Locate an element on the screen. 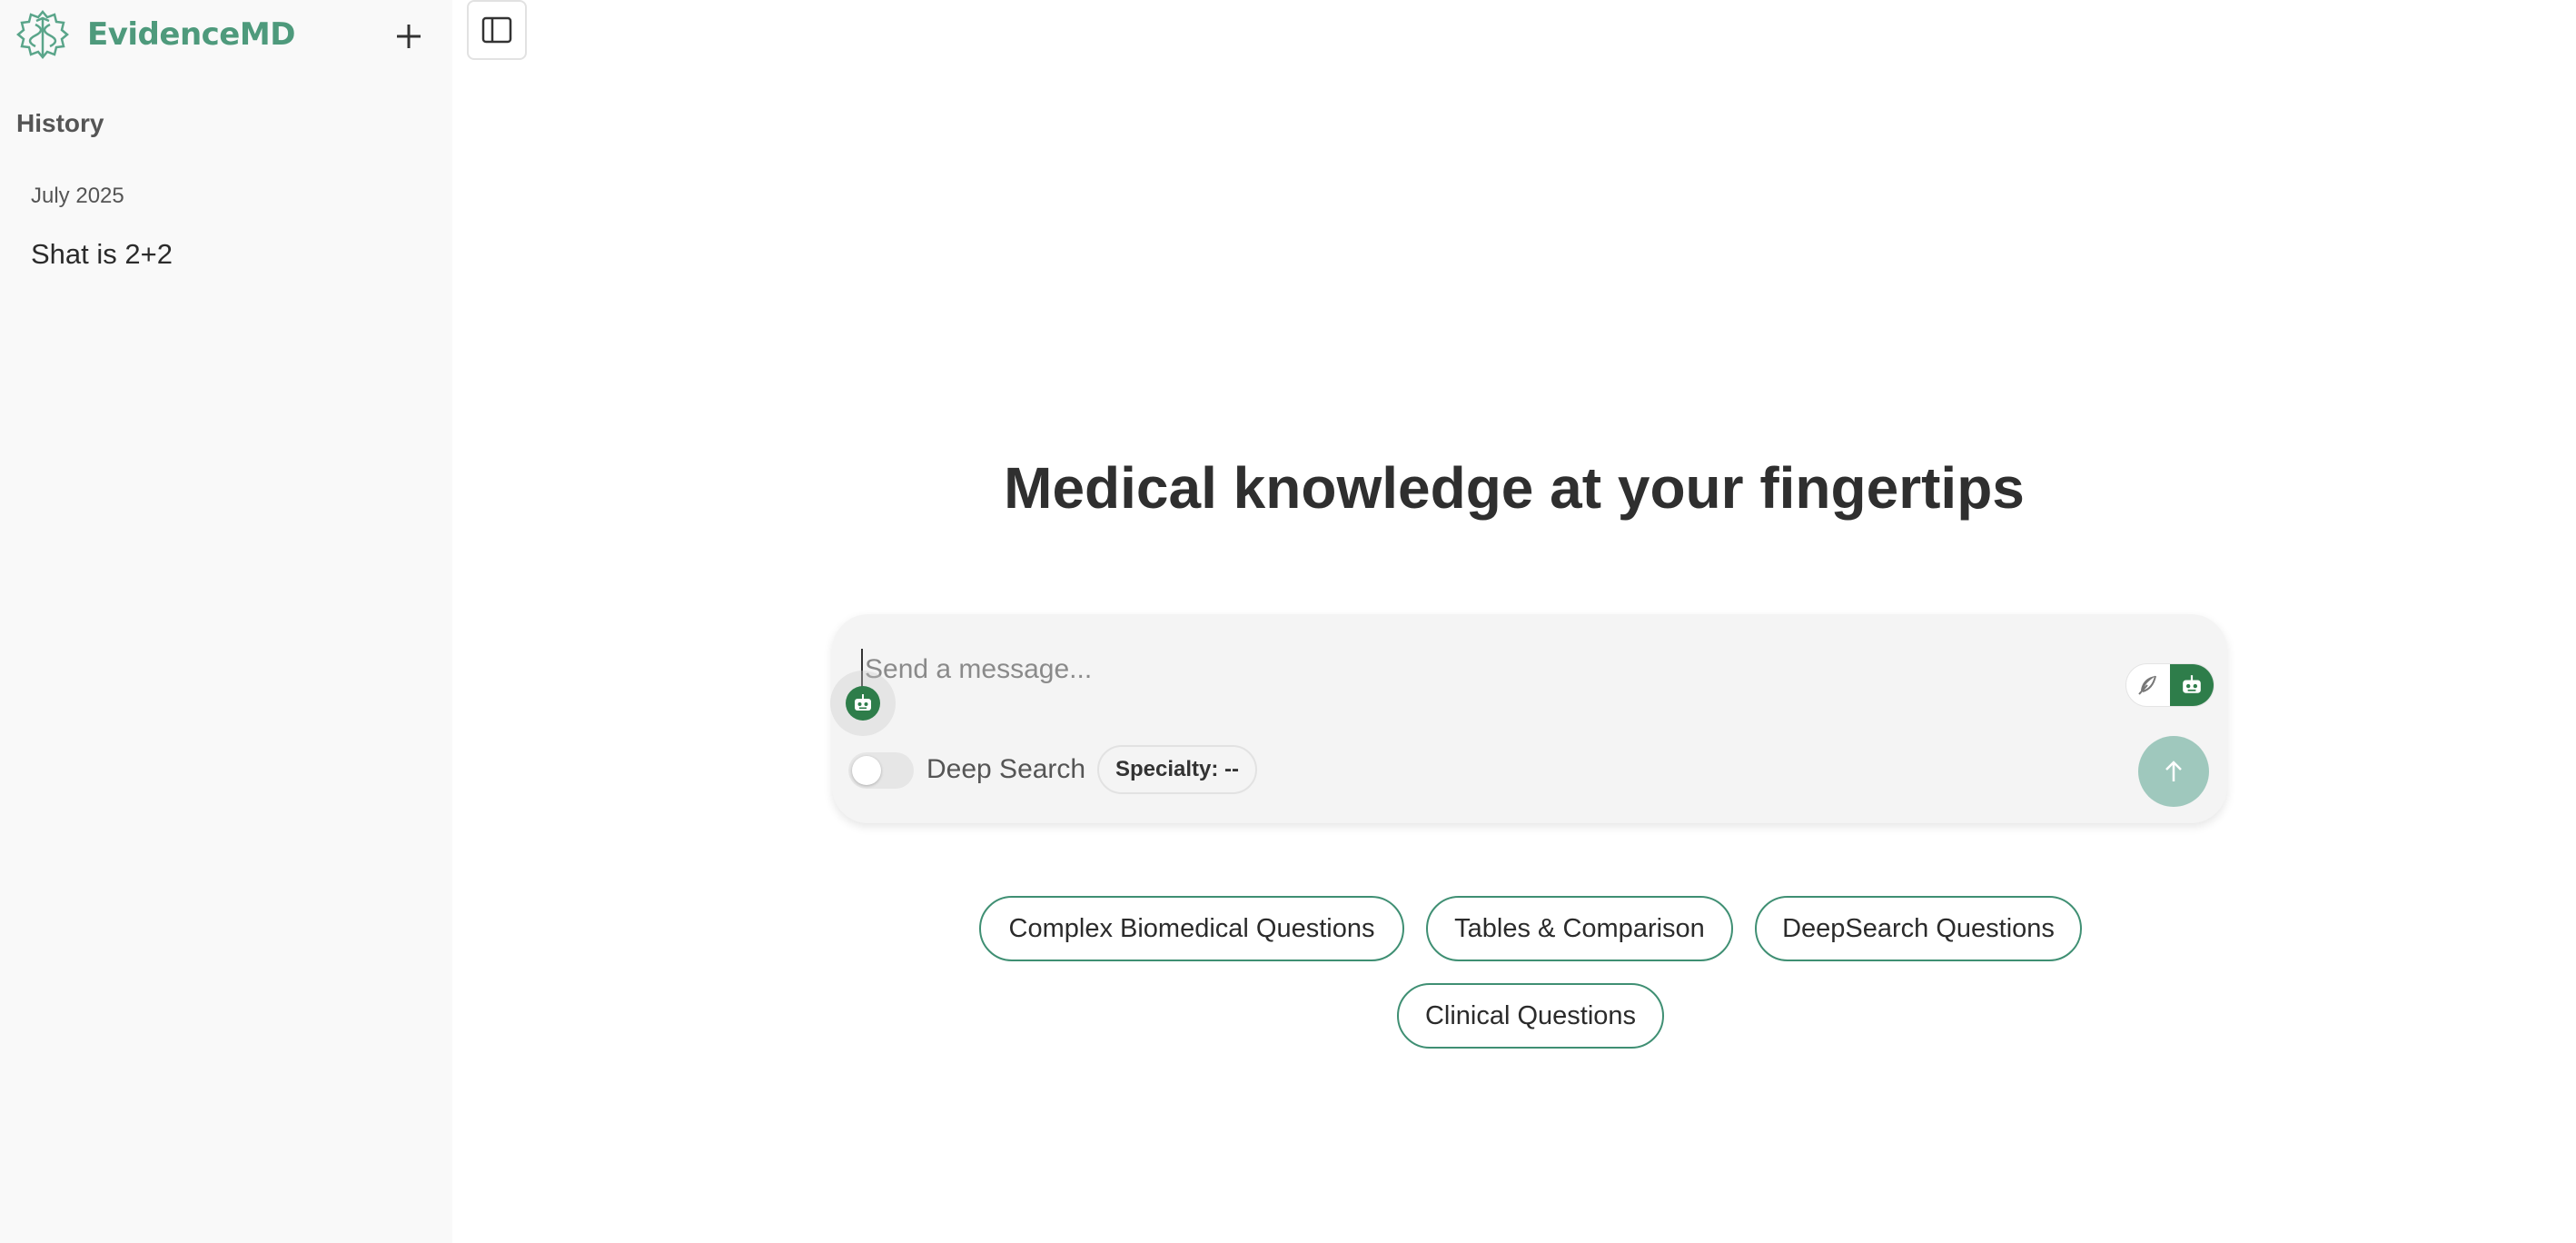 This screenshot has width=2576, height=1243. agent-avatar-dot is located at coordinates (863, 703).